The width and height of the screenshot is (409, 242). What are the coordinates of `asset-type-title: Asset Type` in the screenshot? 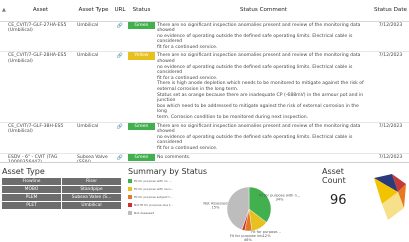 It's located at (23, 171).